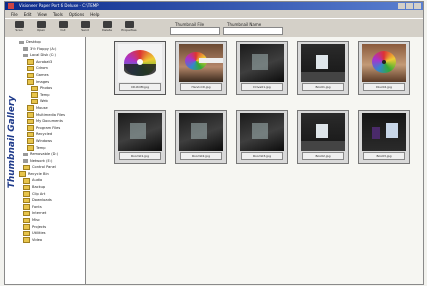  What do you see at coordinates (262, 87) in the screenshot?
I see `thumbnail-caption: Drive01.jpg` at bounding box center [262, 87].